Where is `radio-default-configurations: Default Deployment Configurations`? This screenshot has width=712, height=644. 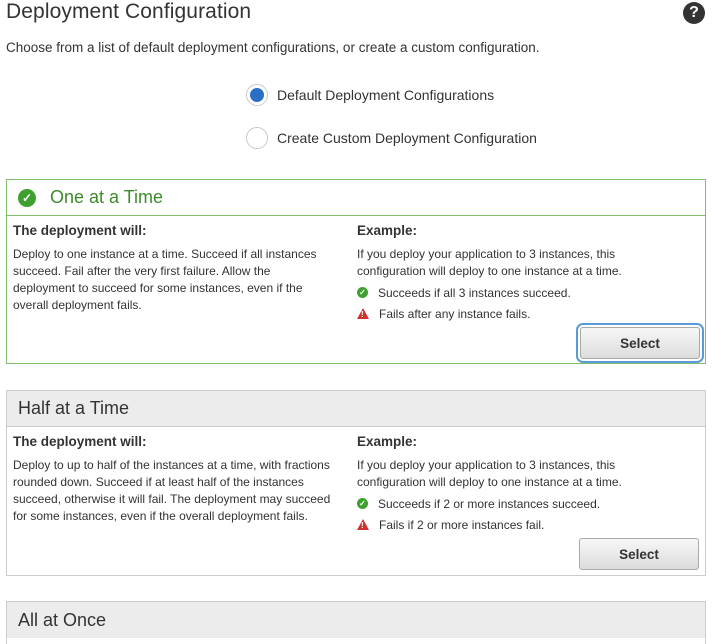
radio-default-configurations: Default Deployment Configurations is located at coordinates (370, 95).